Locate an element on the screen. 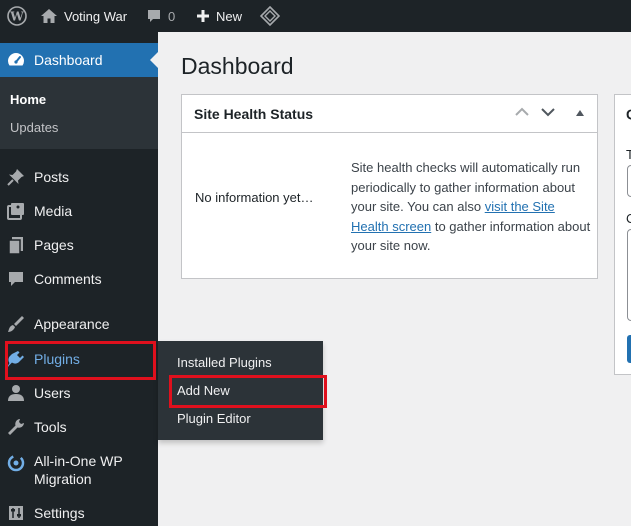 The image size is (631, 526). new-content-menu: New is located at coordinates (219, 16).